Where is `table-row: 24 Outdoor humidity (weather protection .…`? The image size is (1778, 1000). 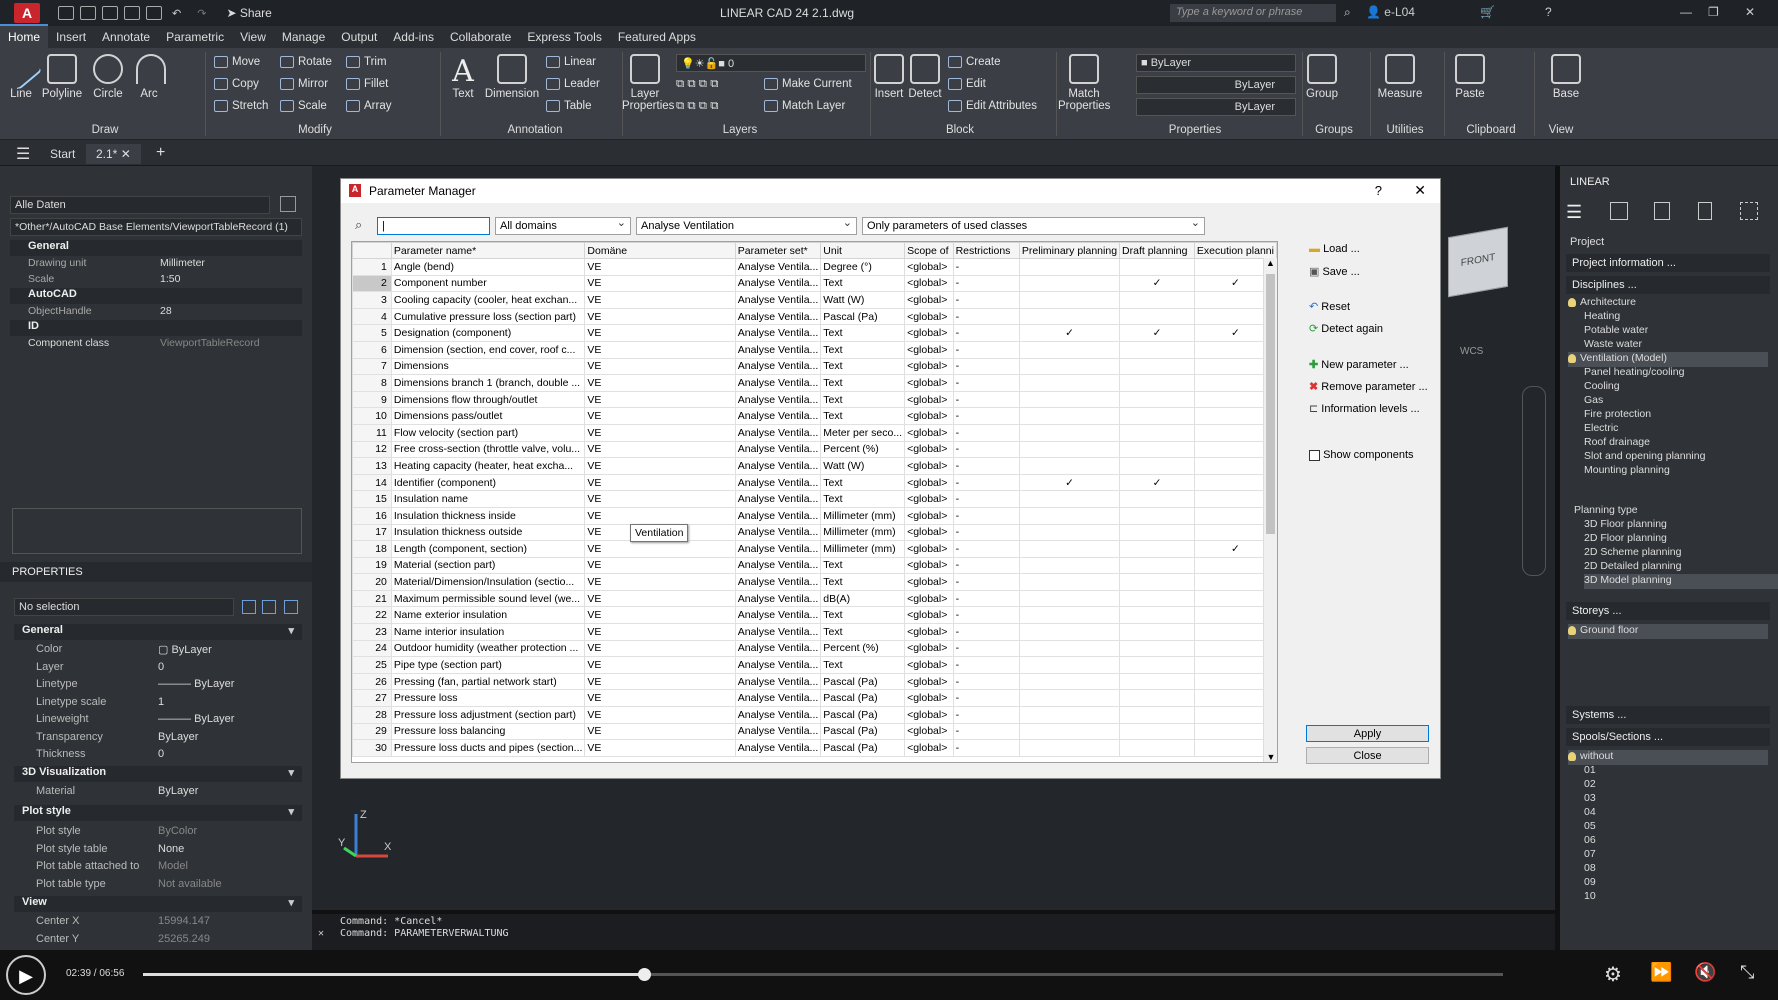 table-row: 24 Outdoor humidity (weather protection .… is located at coordinates (814, 648).